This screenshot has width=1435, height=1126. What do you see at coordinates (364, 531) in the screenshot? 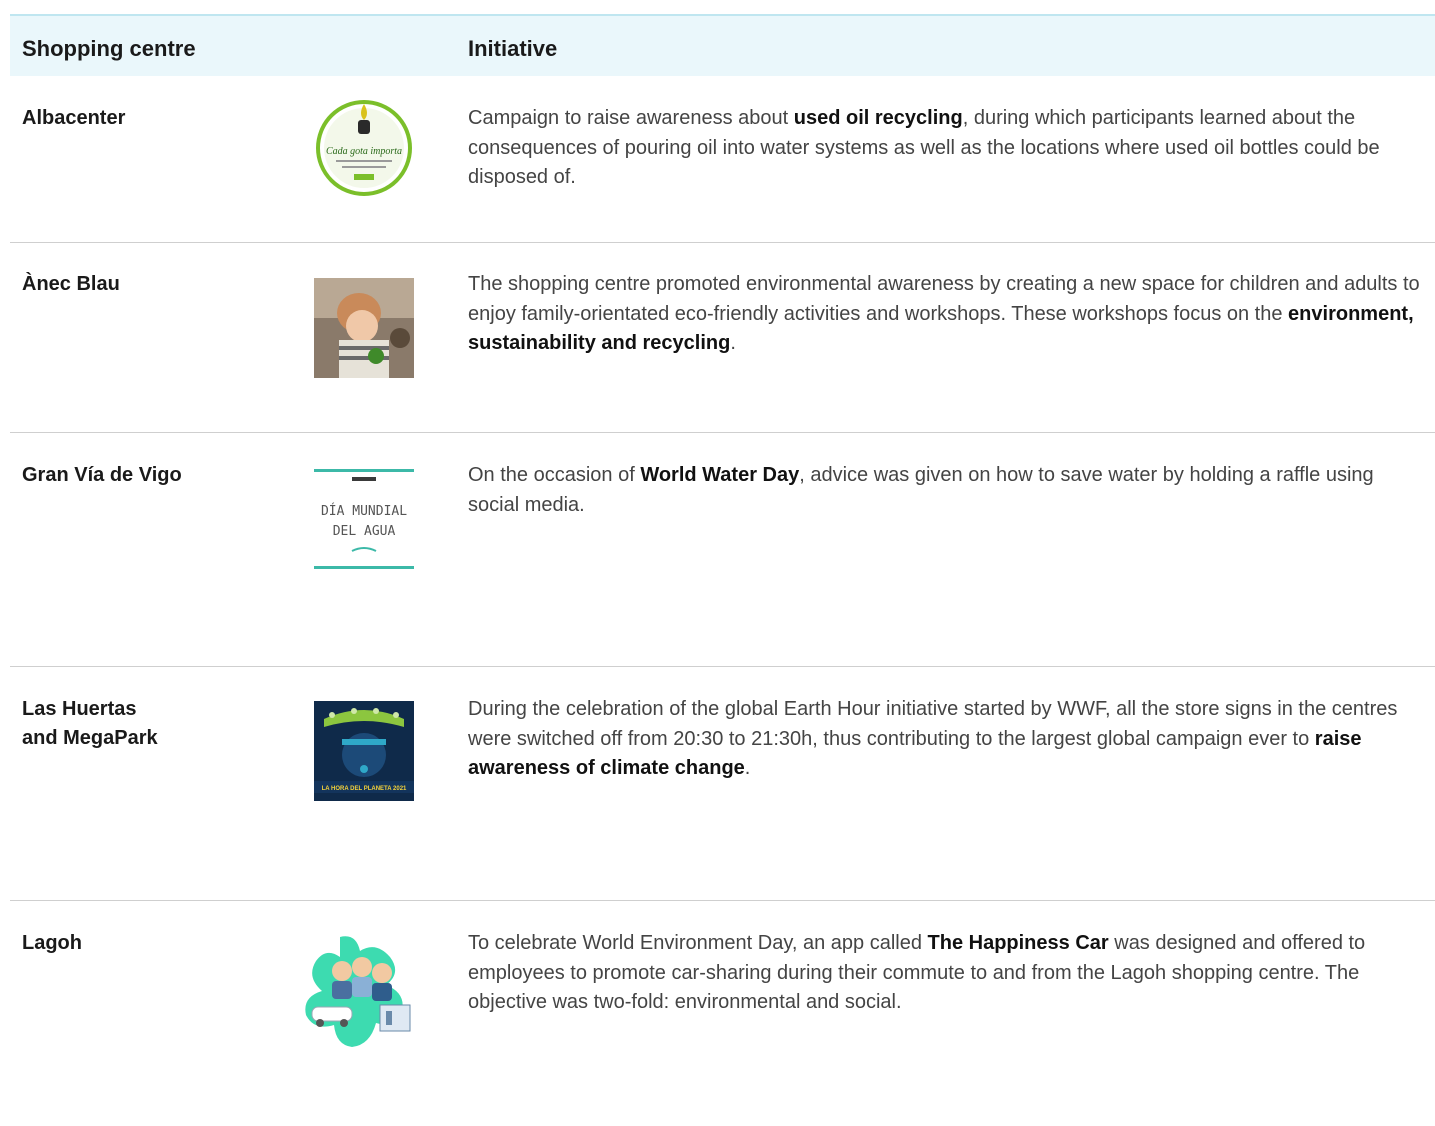
I see `poster-line-2: DEL AGUA` at bounding box center [364, 531].